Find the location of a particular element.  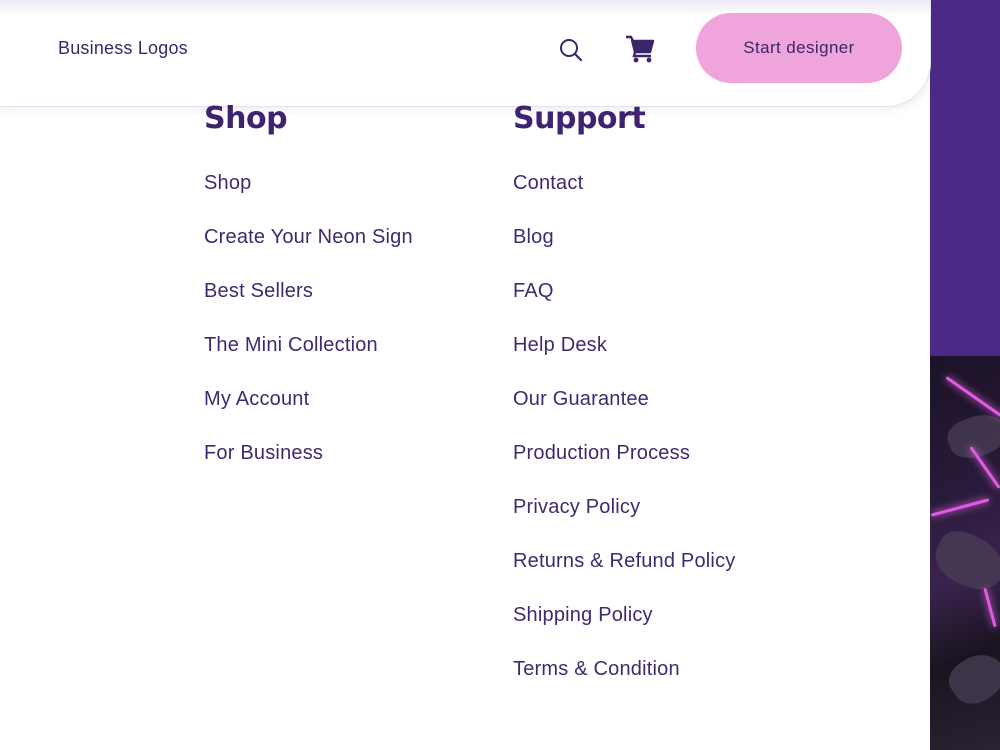

list-item: Returns & Refund Policy is located at coordinates (624, 573).